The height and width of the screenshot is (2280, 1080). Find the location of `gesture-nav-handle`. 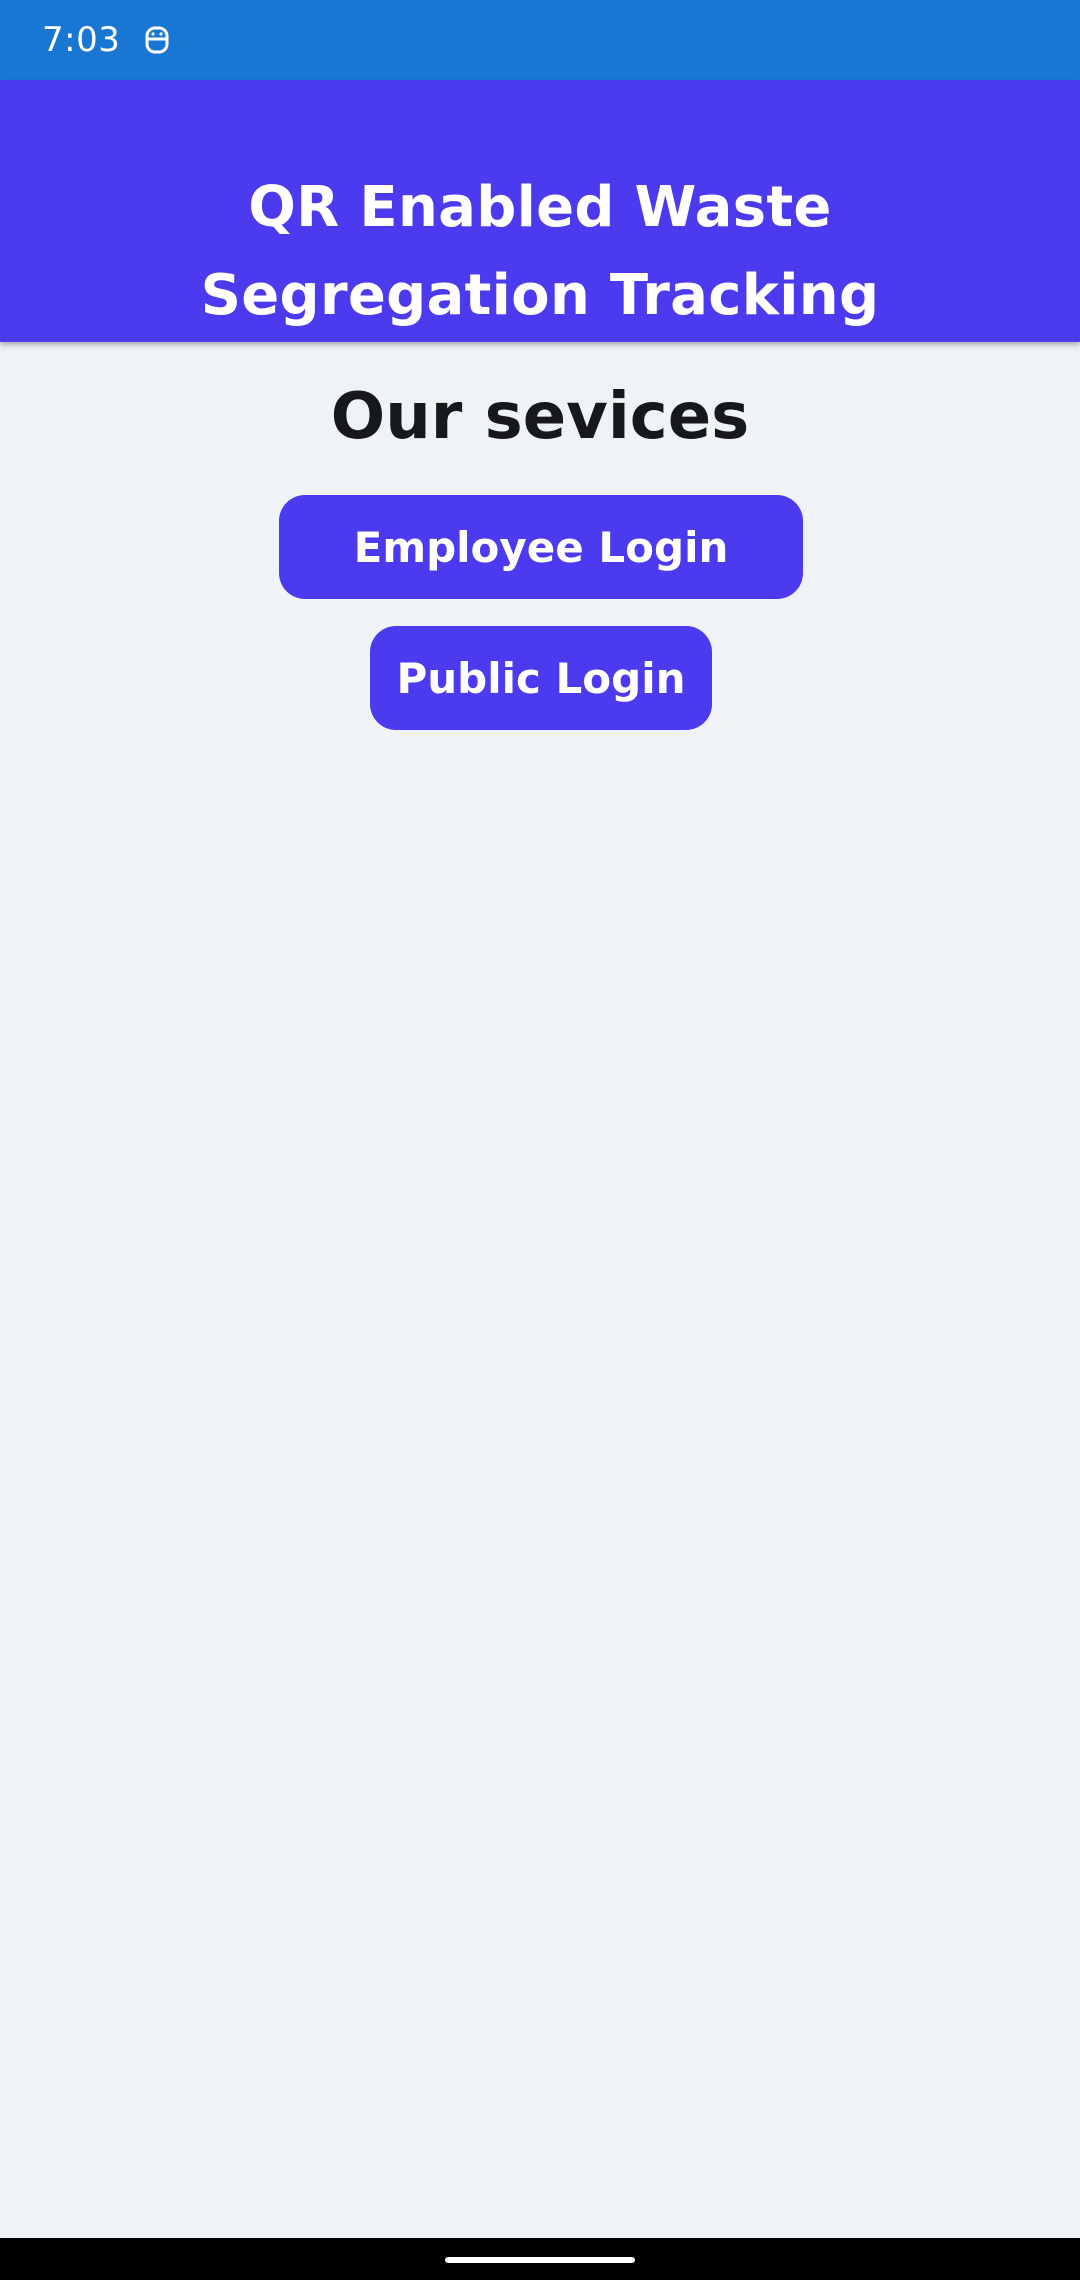

gesture-nav-handle is located at coordinates (540, 2260).